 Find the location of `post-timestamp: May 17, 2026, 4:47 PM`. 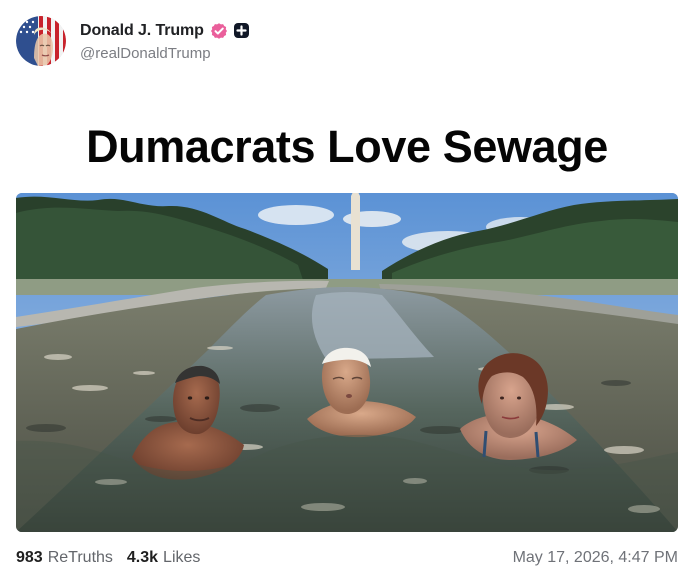

post-timestamp: May 17, 2026, 4:47 PM is located at coordinates (595, 557).